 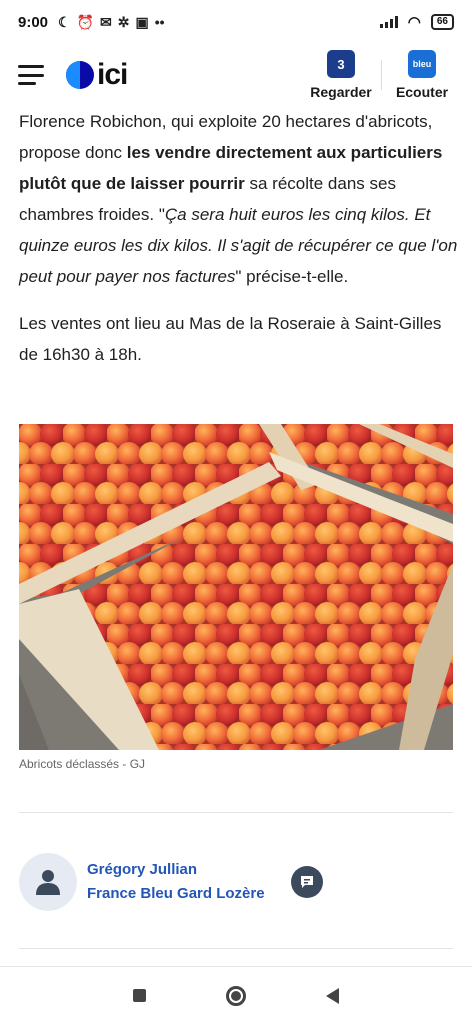 I want to click on listen-button: bleu Ecouter, so click(x=422, y=75).